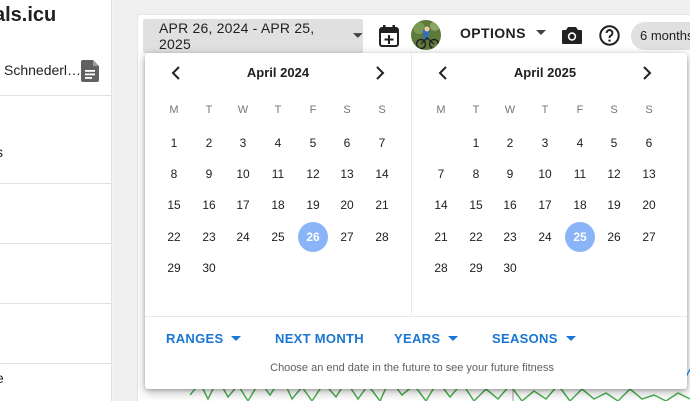 Image resolution: width=690 pixels, height=401 pixels. I want to click on camera-icon, so click(572, 35).